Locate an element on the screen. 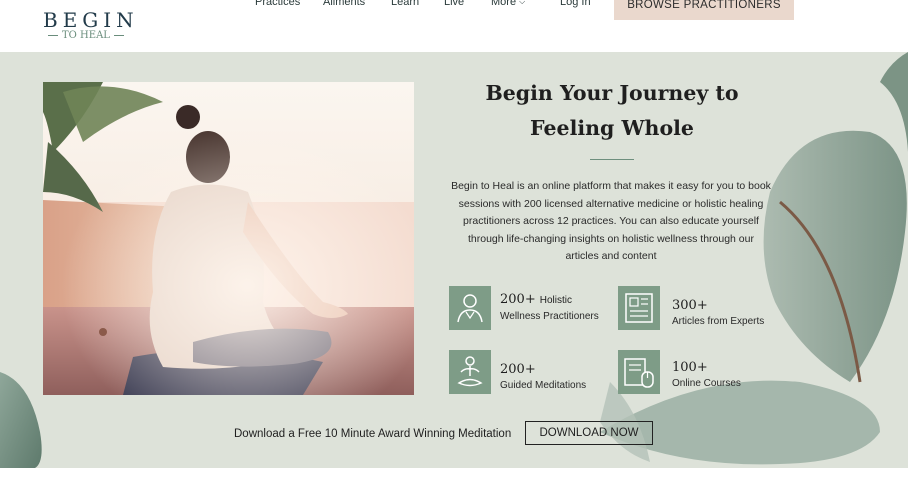 The height and width of the screenshot is (481, 908). stat-practitioners-label: Wellness Practitioners is located at coordinates (549, 316).